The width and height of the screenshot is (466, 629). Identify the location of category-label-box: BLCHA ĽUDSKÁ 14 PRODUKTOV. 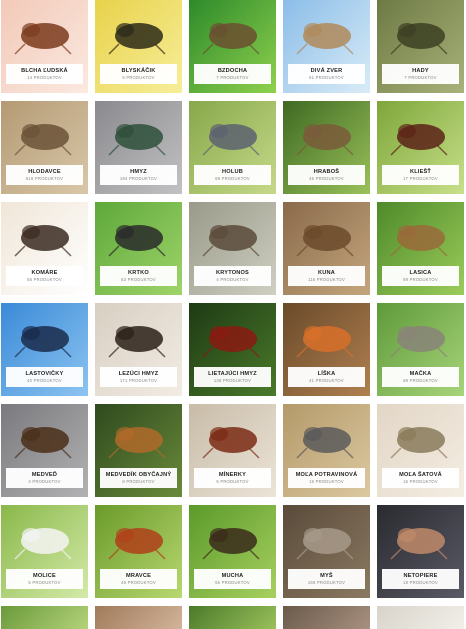
(44, 74).